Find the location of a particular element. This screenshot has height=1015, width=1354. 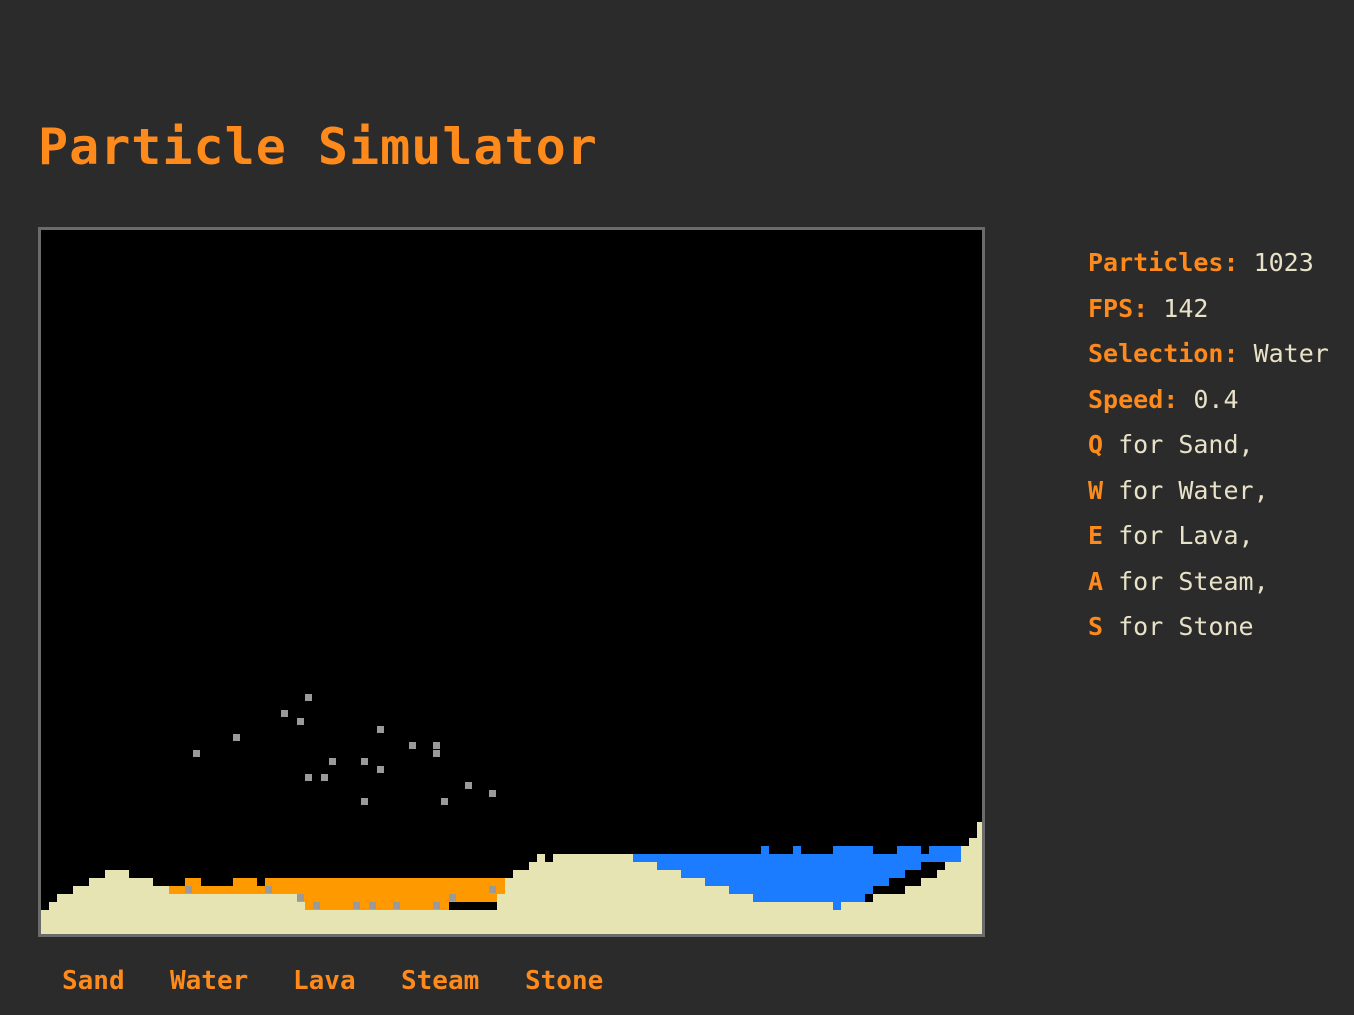

sand-button: Sand is located at coordinates (93, 981).